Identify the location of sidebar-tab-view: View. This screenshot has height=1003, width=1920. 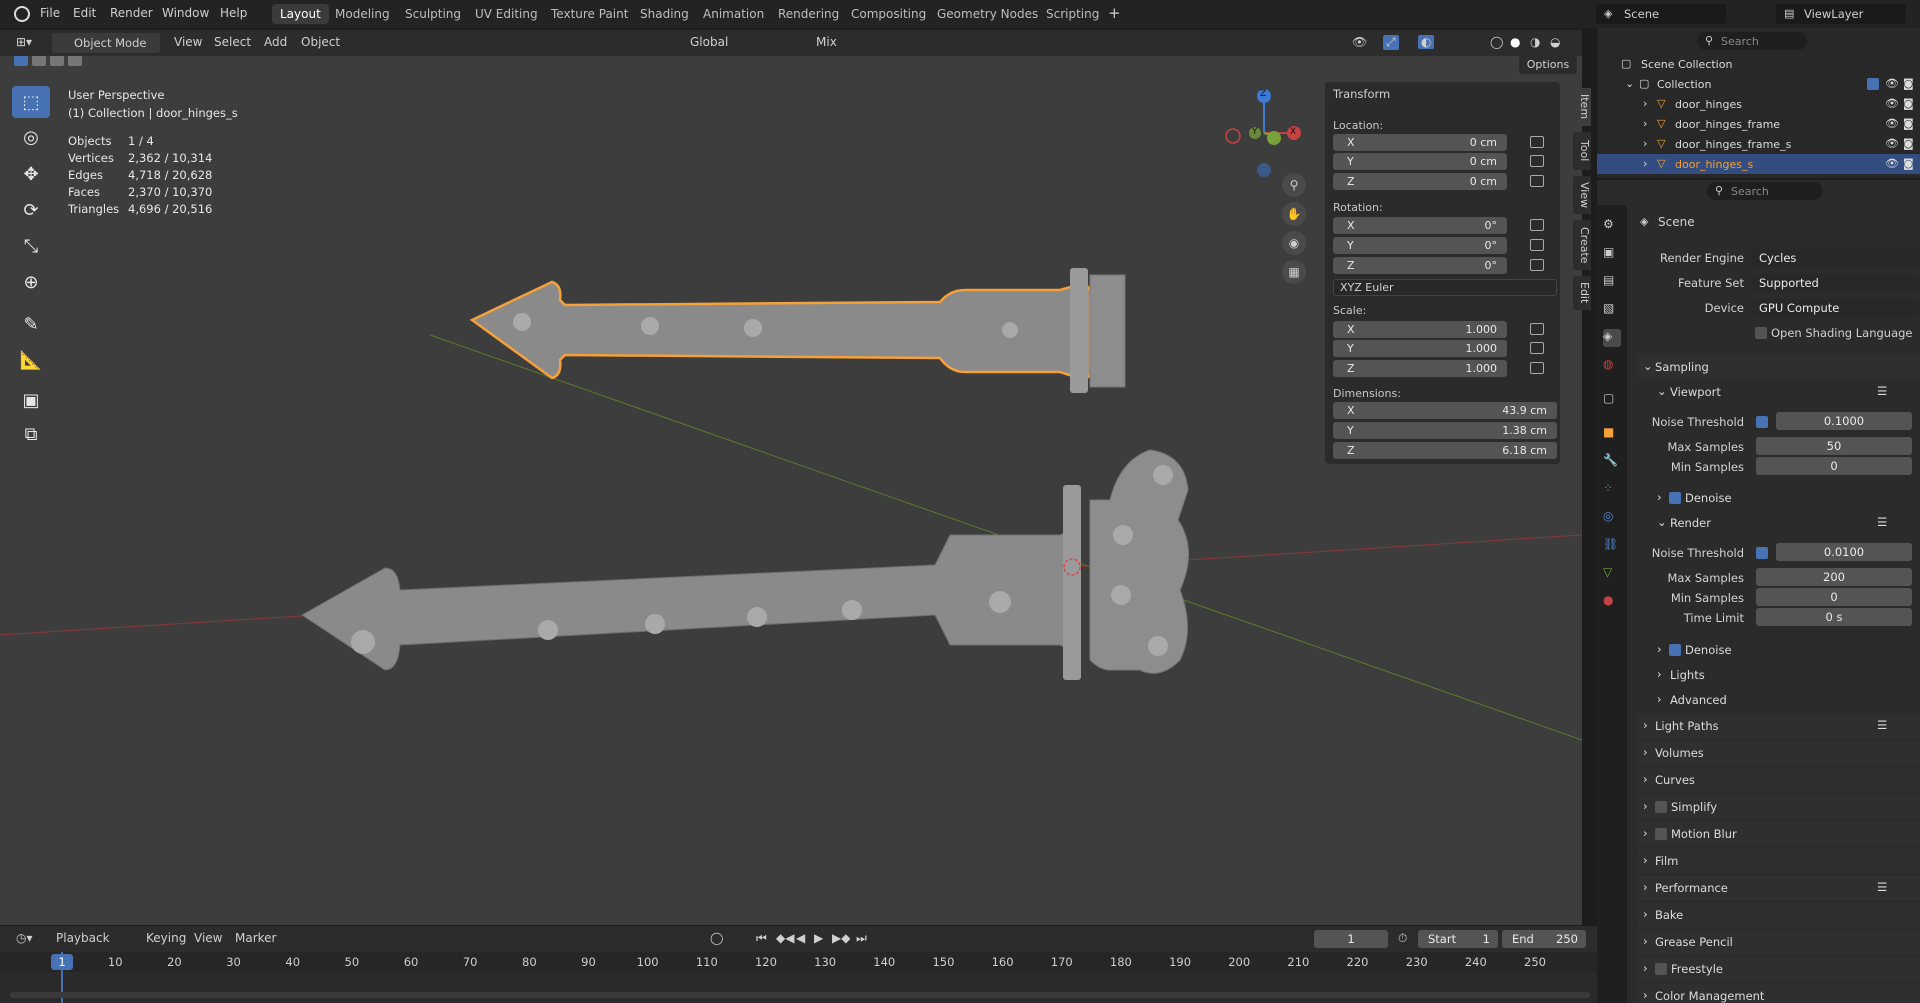
(1582, 195).